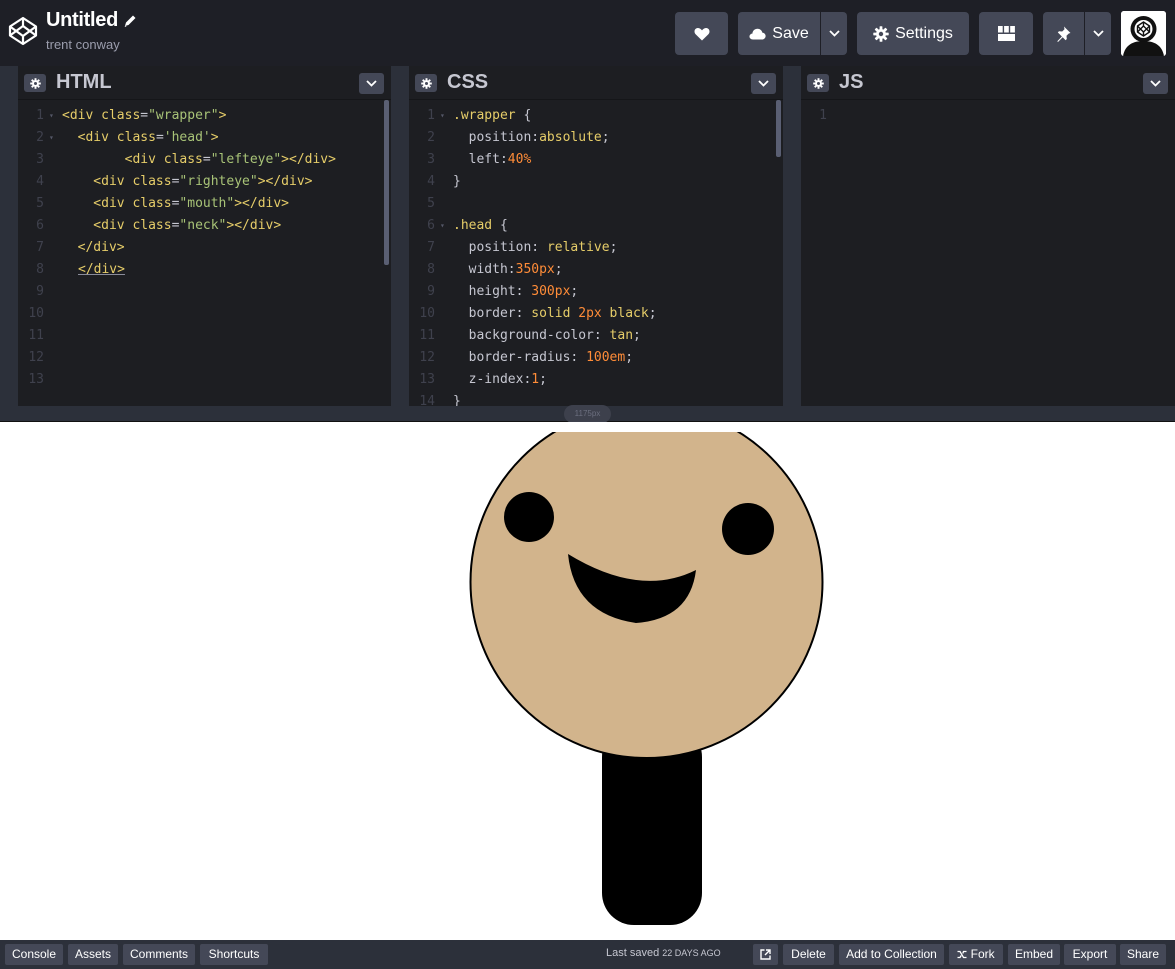 The width and height of the screenshot is (1175, 969). Describe the element at coordinates (431, 115) in the screenshot. I see `line-number: 1` at that location.